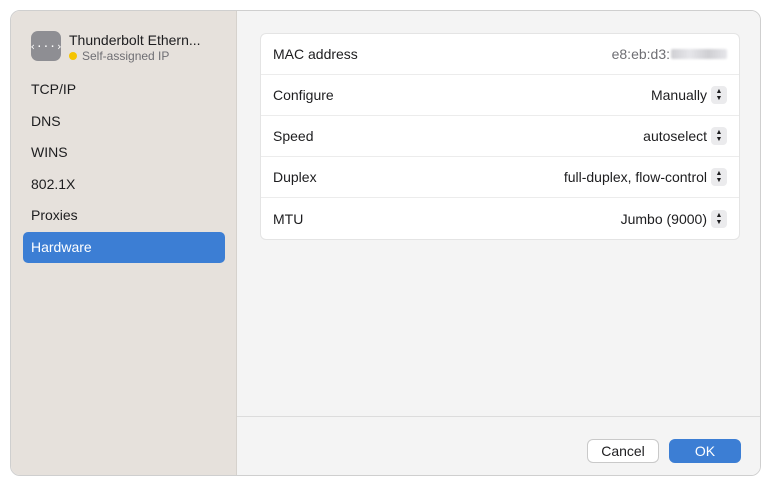  What do you see at coordinates (675, 136) in the screenshot?
I see `speed-value: autoselect` at bounding box center [675, 136].